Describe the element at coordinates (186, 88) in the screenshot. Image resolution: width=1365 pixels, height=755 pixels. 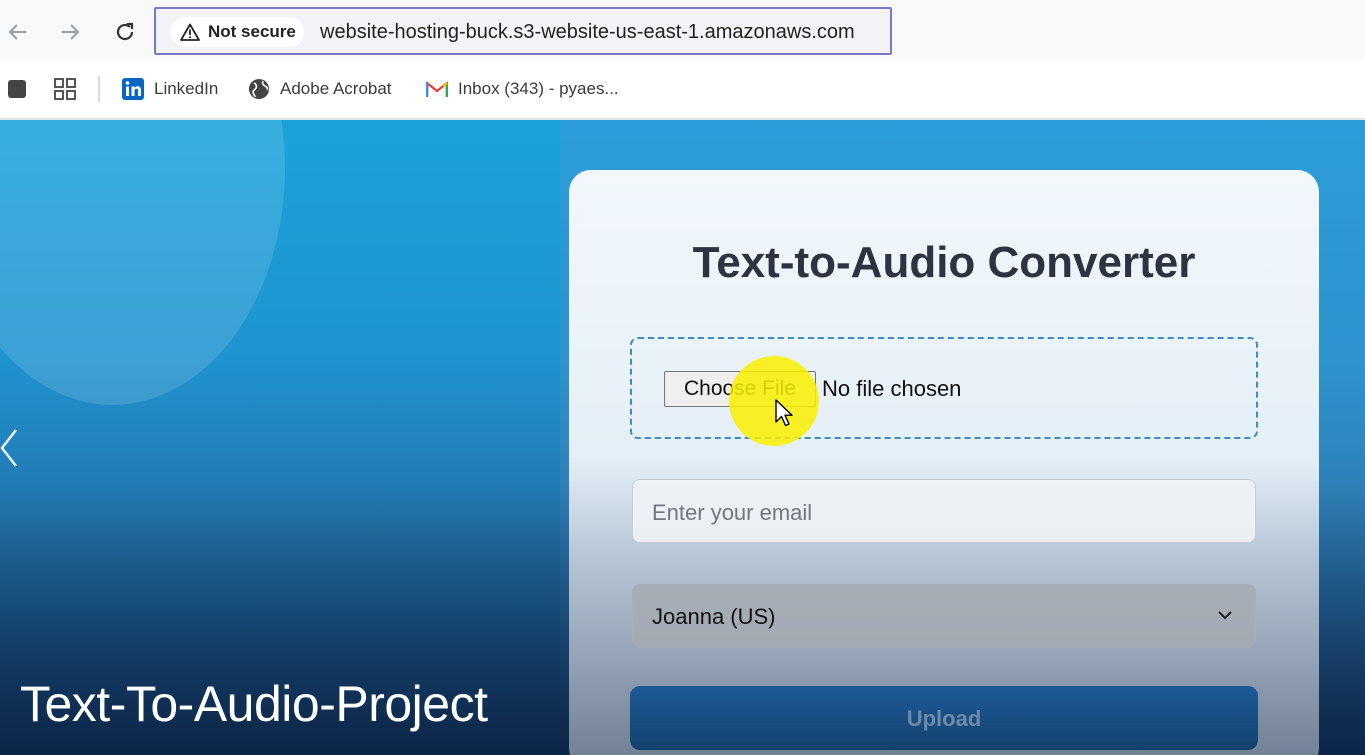
I see `bookmark-label: LinkedIn` at that location.